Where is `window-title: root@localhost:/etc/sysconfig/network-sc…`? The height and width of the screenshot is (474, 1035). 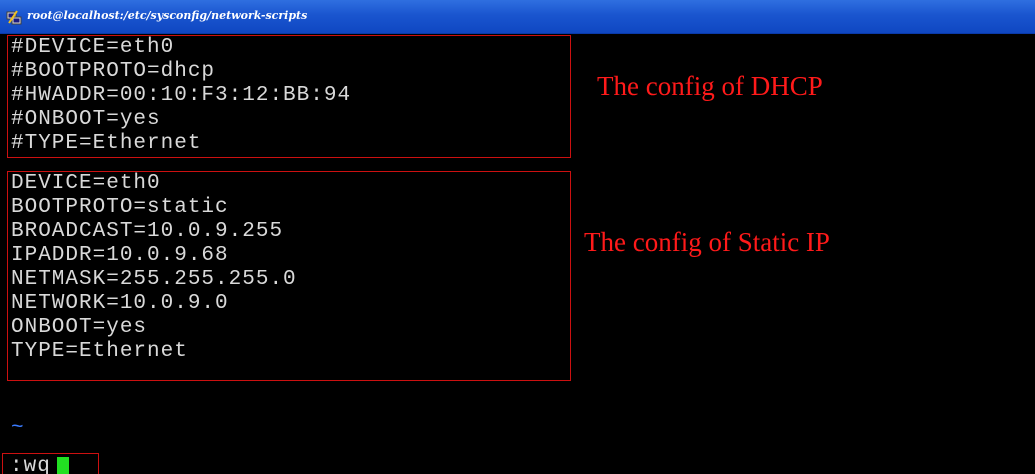
window-title: root@localhost:/etc/sysconfig/network-sc… is located at coordinates (167, 15).